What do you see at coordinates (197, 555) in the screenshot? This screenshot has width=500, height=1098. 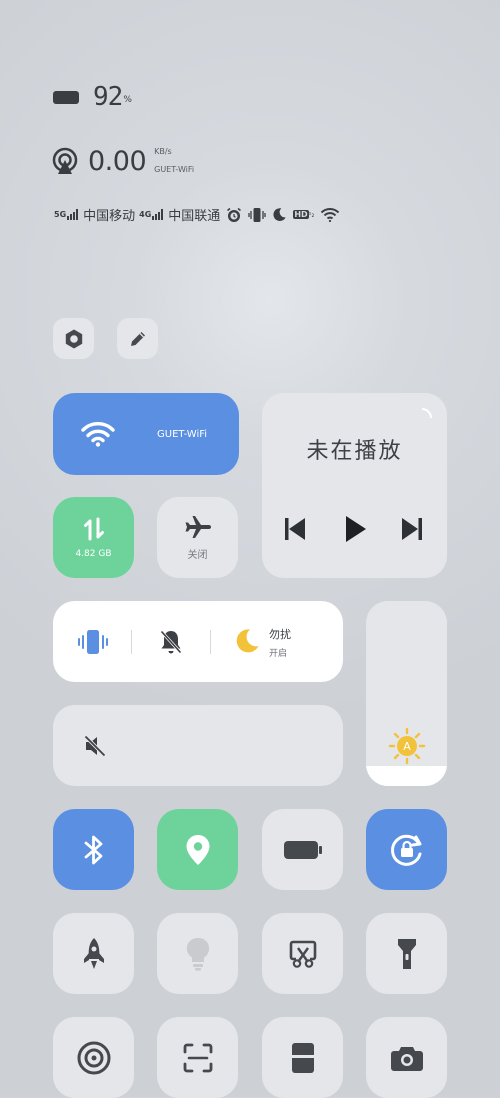 I see `airplane-status: 关闭` at bounding box center [197, 555].